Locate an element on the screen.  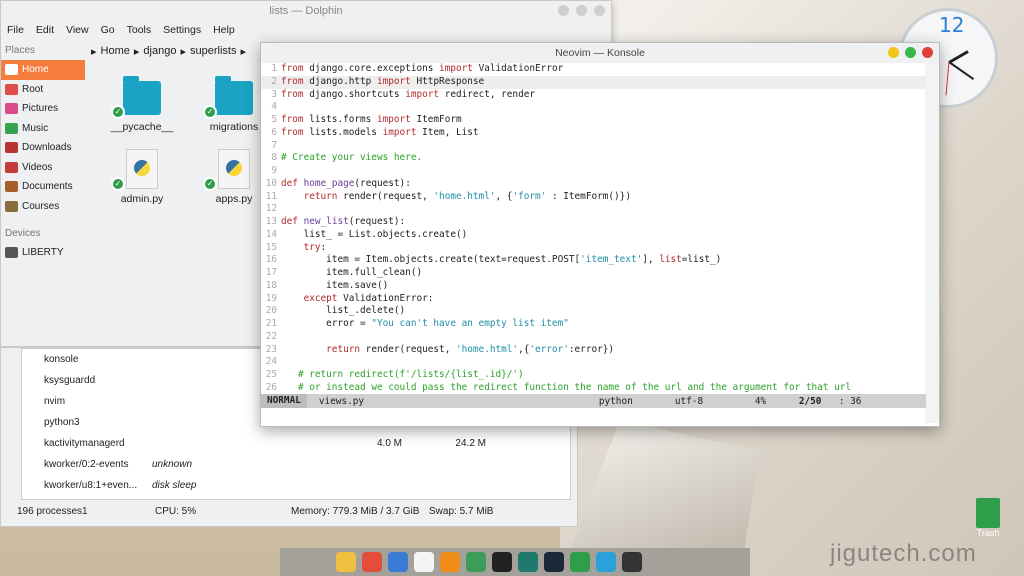
terminal-icon is located at coordinates (632, 562).